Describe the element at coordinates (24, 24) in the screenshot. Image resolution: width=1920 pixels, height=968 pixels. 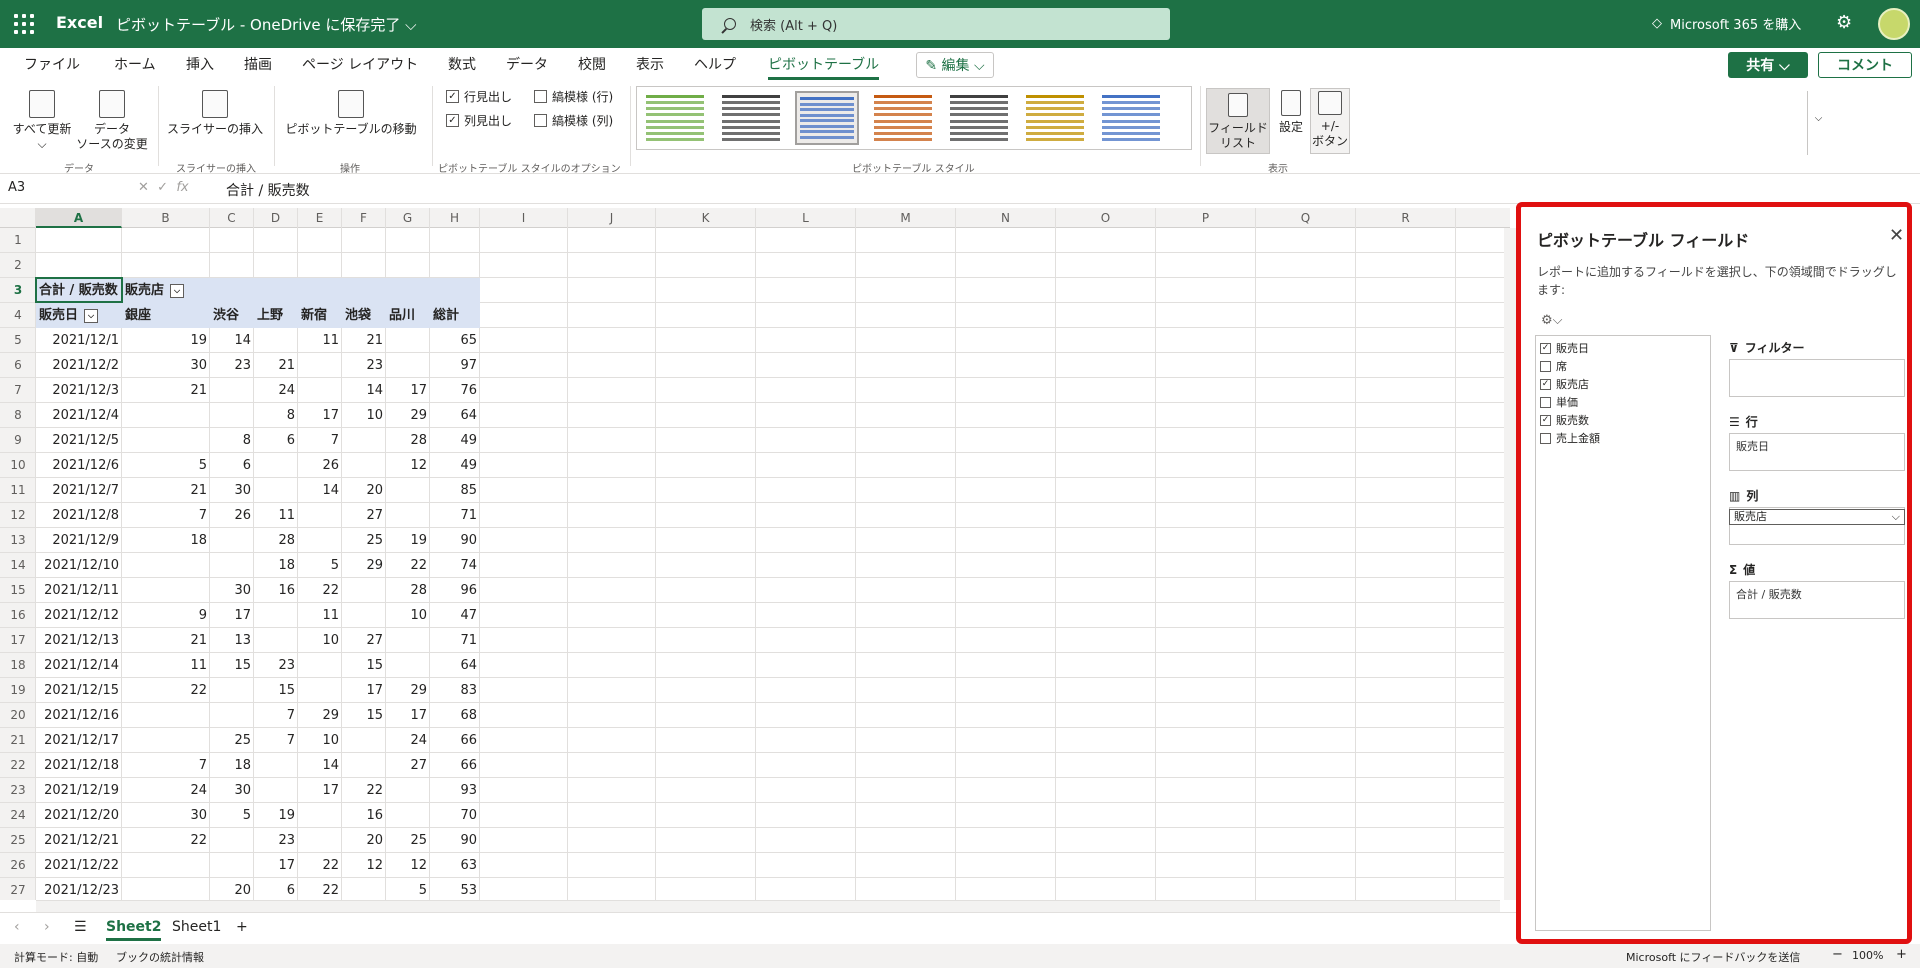
I see `app-launcher-icon` at that location.